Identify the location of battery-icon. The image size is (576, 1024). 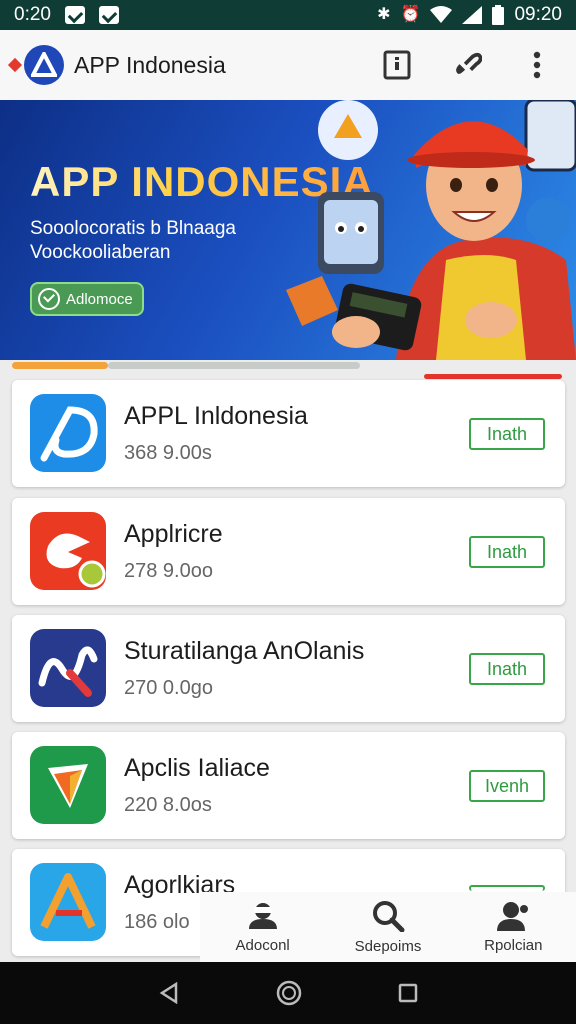
(498, 15).